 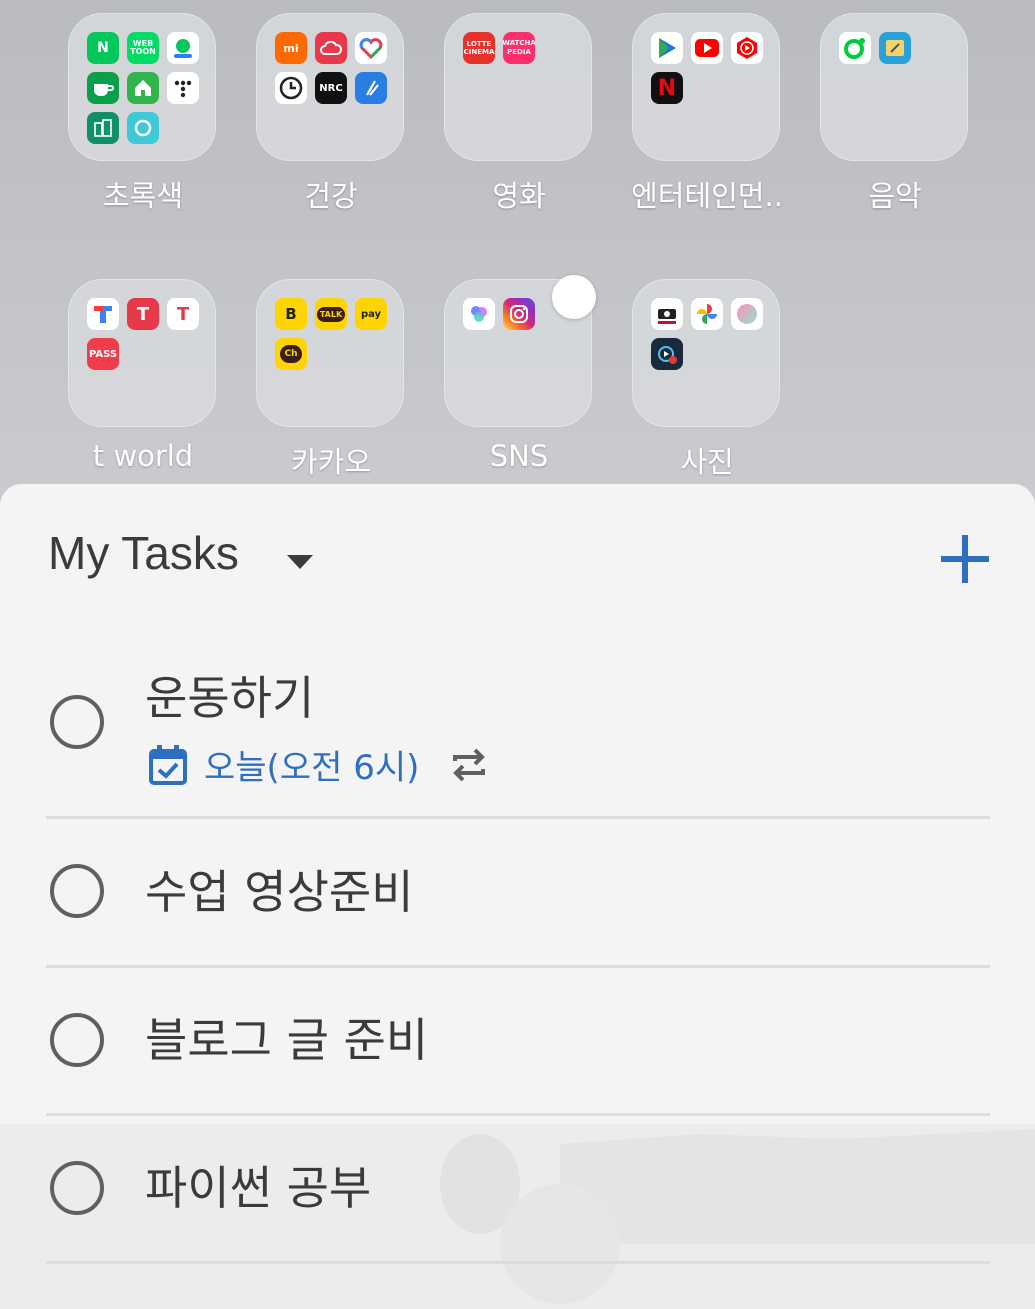 What do you see at coordinates (707, 48) in the screenshot?
I see `youtube-icon` at bounding box center [707, 48].